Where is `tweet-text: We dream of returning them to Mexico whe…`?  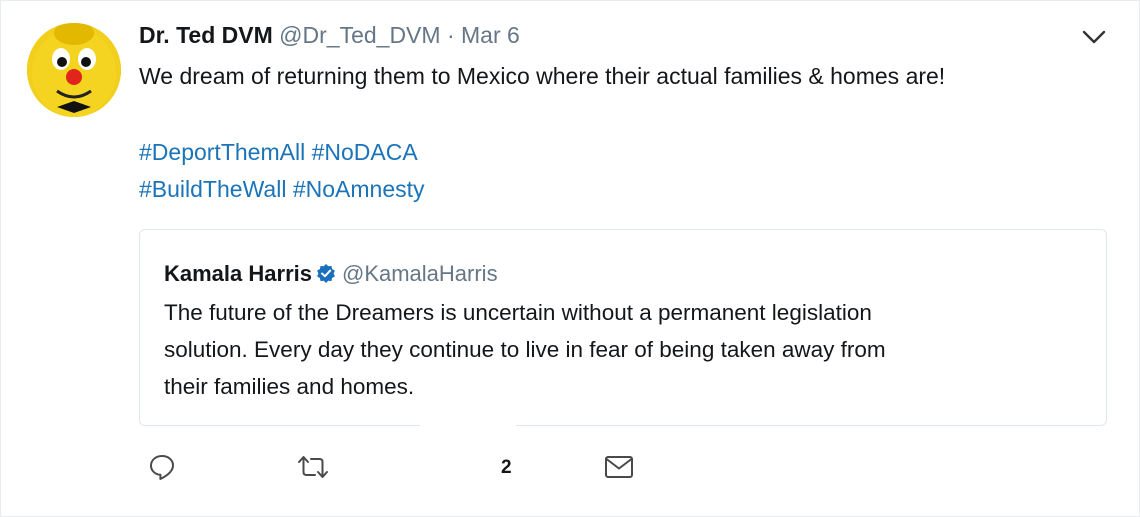 tweet-text: We dream of returning them to Mexico whe… is located at coordinates (542, 76).